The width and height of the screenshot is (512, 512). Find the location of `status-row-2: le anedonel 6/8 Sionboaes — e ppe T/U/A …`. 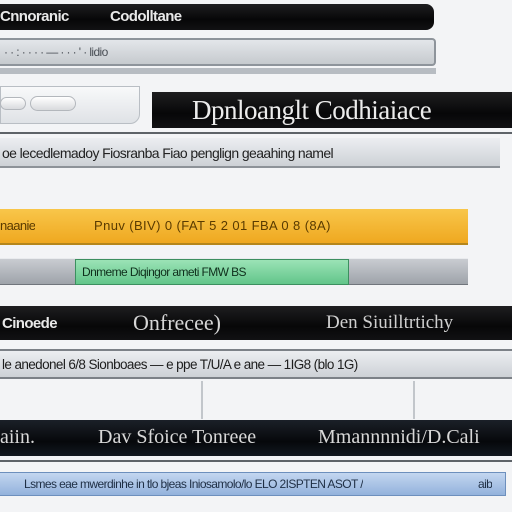

status-row-2: le anedonel 6/8 Sionboaes — e ppe T/U/A … is located at coordinates (256, 364).